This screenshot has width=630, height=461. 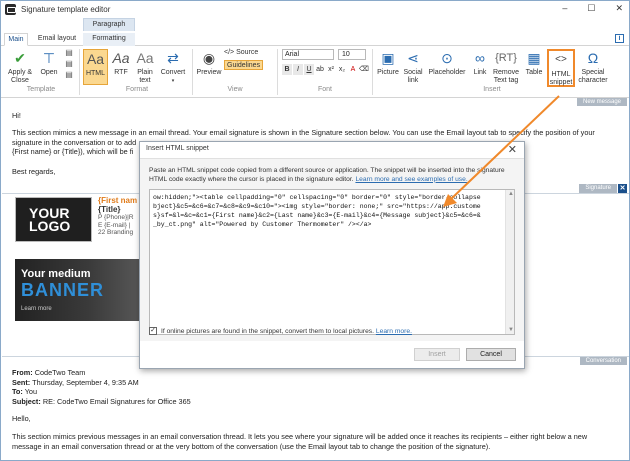 I want to click on rtf-format-button: Aa RTF, so click(x=121, y=63).